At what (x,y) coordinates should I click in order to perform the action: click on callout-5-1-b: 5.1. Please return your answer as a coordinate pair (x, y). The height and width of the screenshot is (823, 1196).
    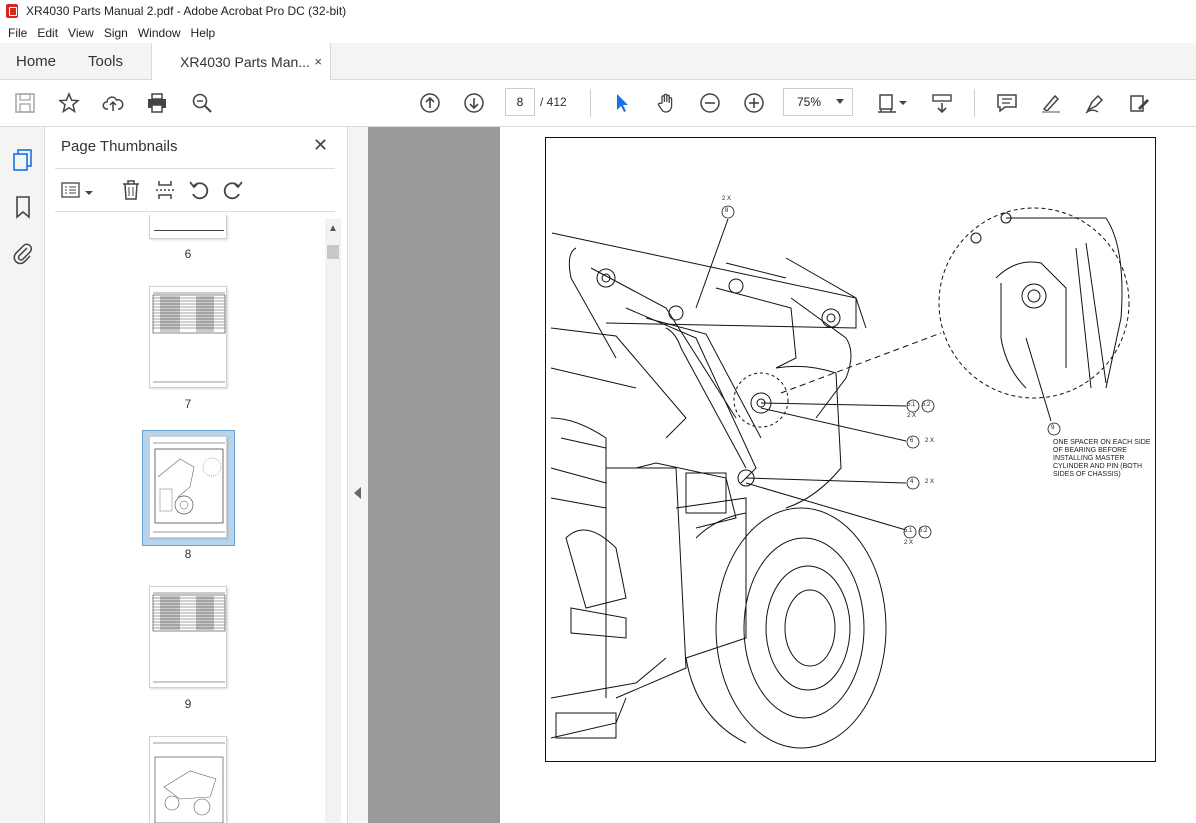
    Looking at the image, I should click on (908, 531).